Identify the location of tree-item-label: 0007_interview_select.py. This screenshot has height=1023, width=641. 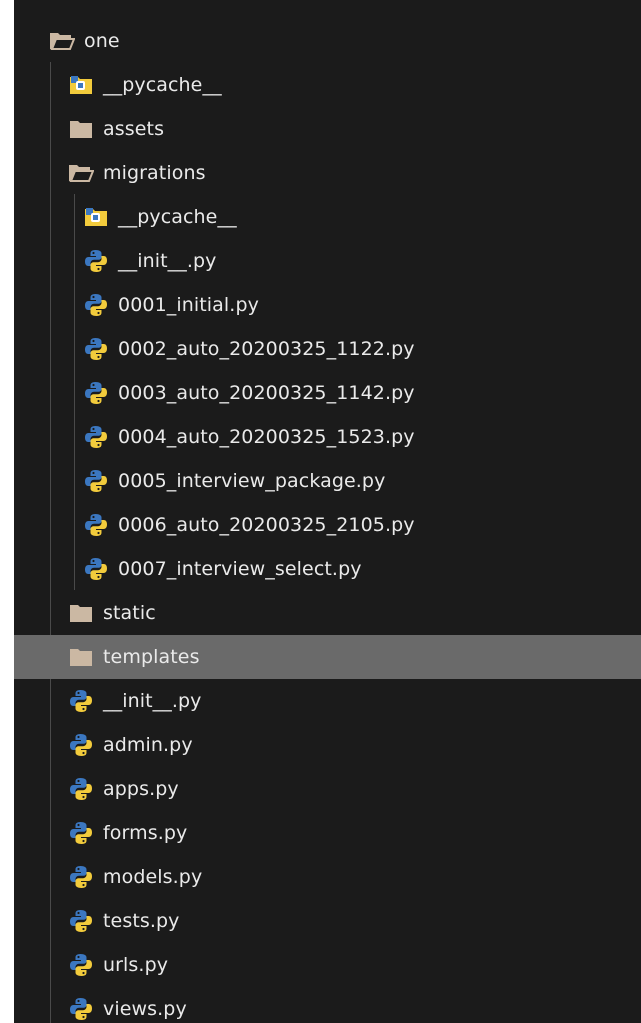
(240, 569).